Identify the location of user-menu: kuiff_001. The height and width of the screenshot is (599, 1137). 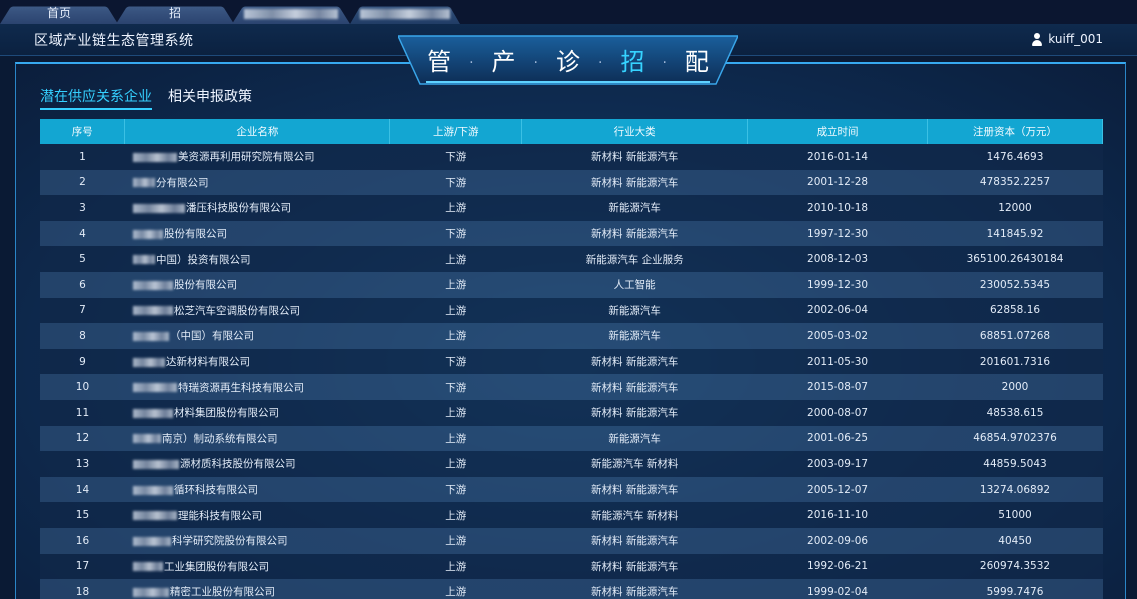
(1067, 39).